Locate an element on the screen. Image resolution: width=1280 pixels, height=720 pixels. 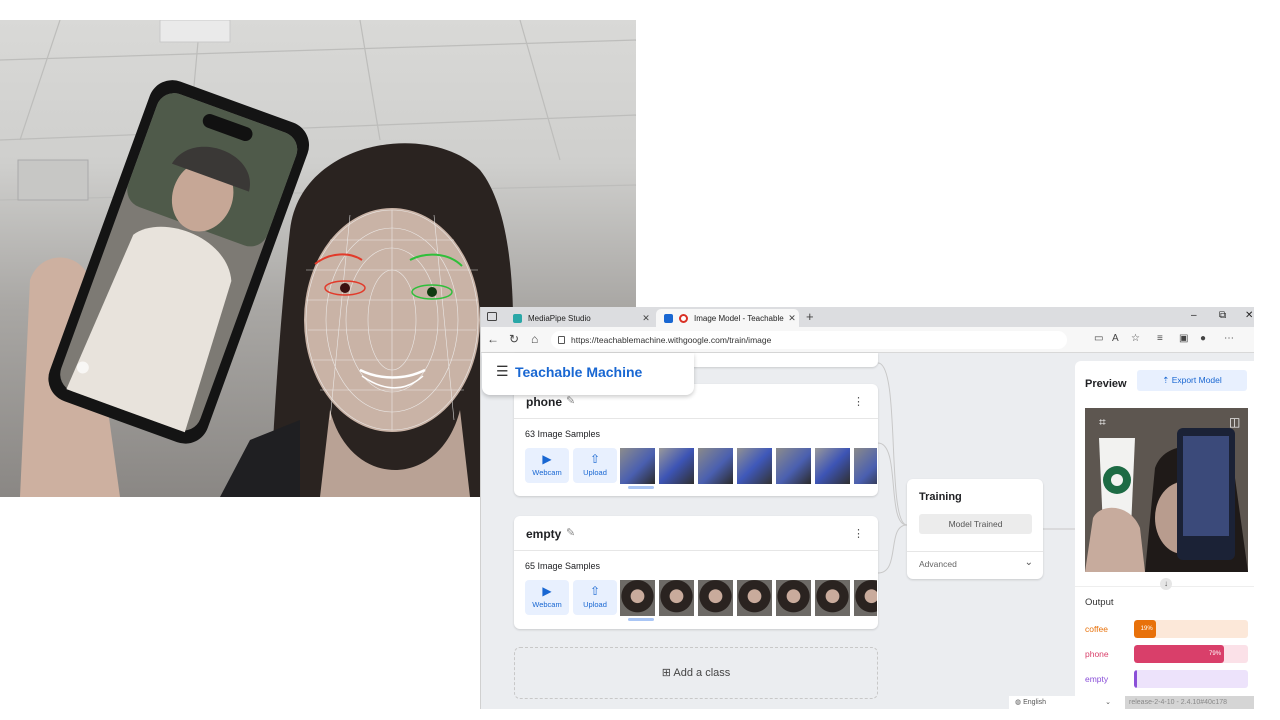
output-class-label: empty is located at coordinates (1097, 679).